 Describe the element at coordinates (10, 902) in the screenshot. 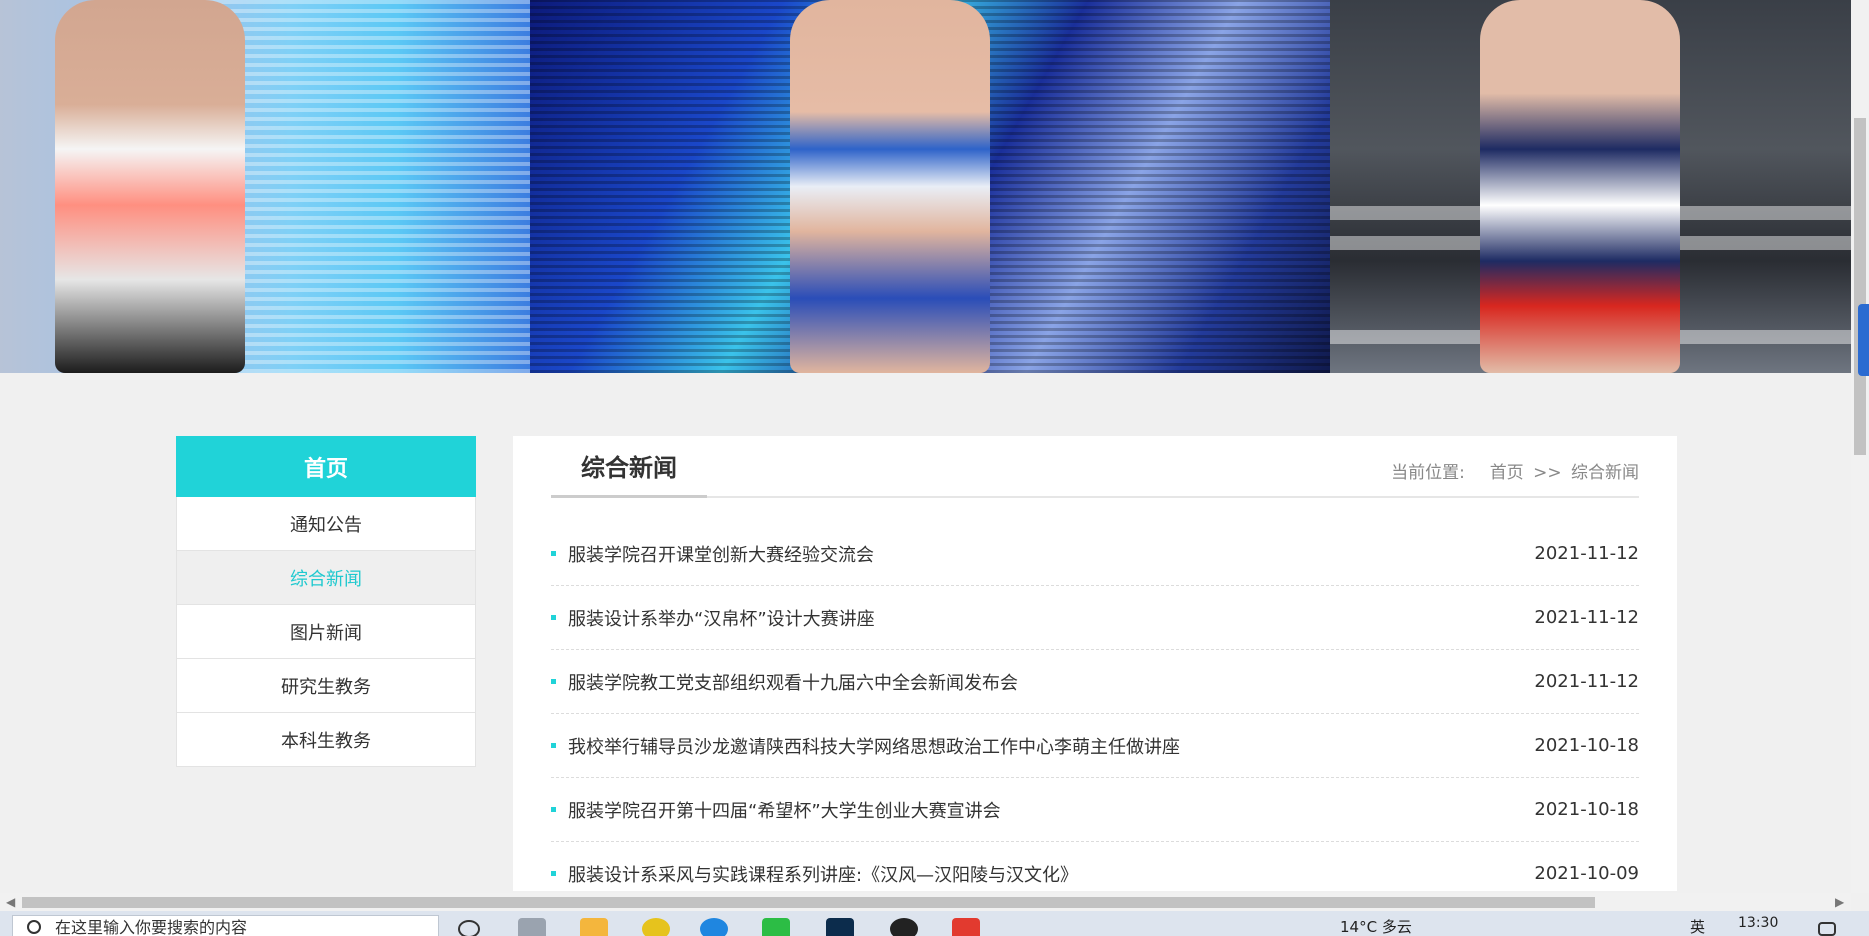

I see `scroll-left-arrow-icon: ◀` at that location.